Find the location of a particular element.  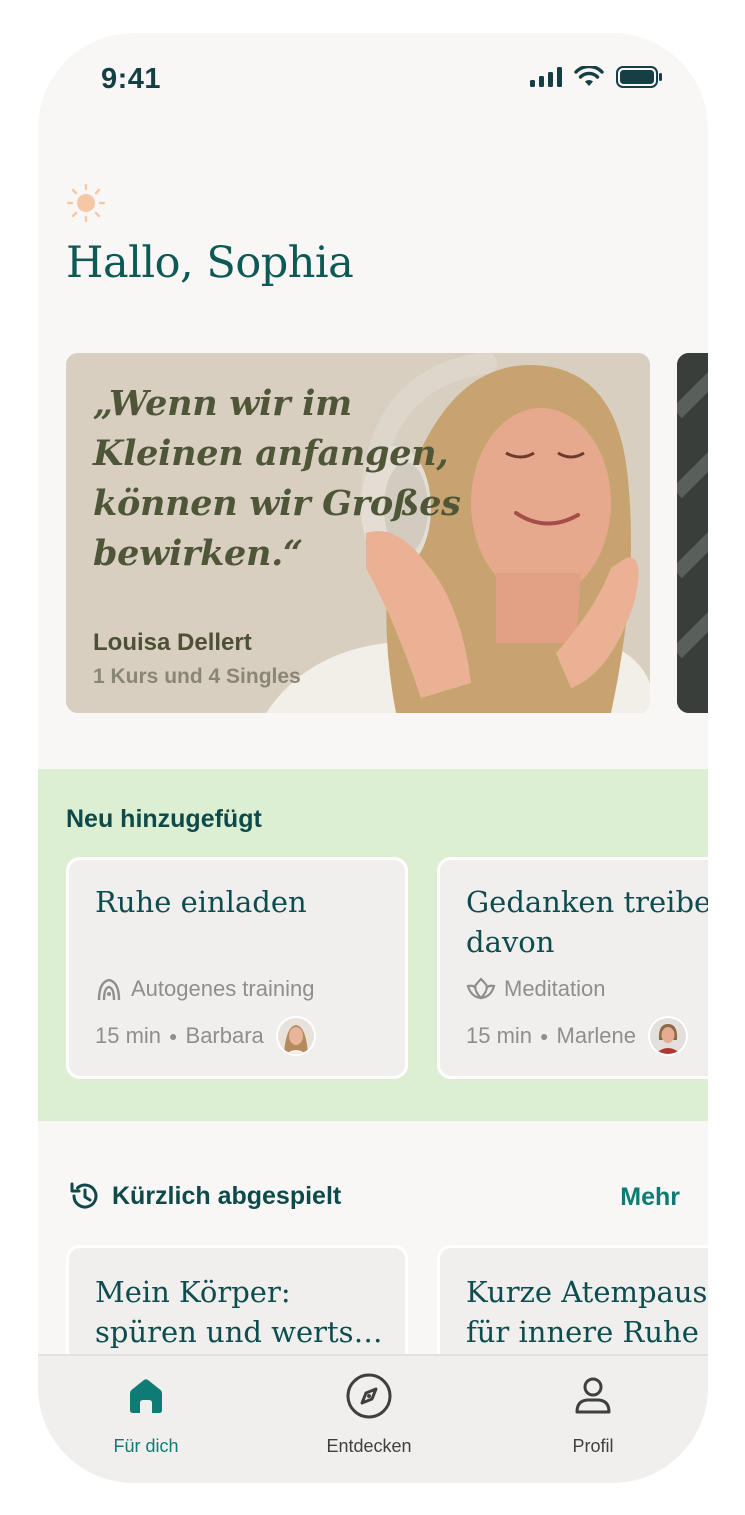

more-link: Mehr is located at coordinates (650, 1197).